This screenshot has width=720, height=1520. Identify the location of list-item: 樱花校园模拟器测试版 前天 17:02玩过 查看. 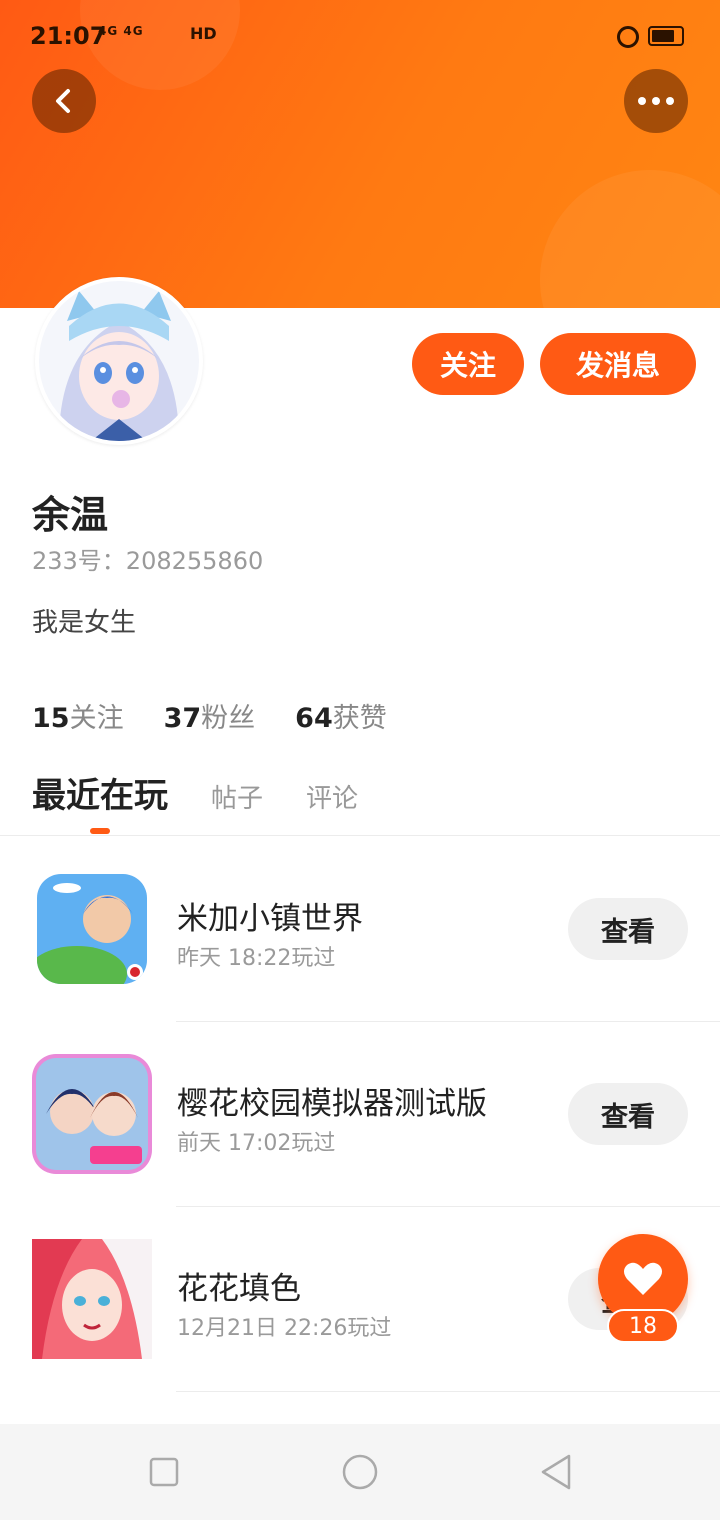
(360, 1114).